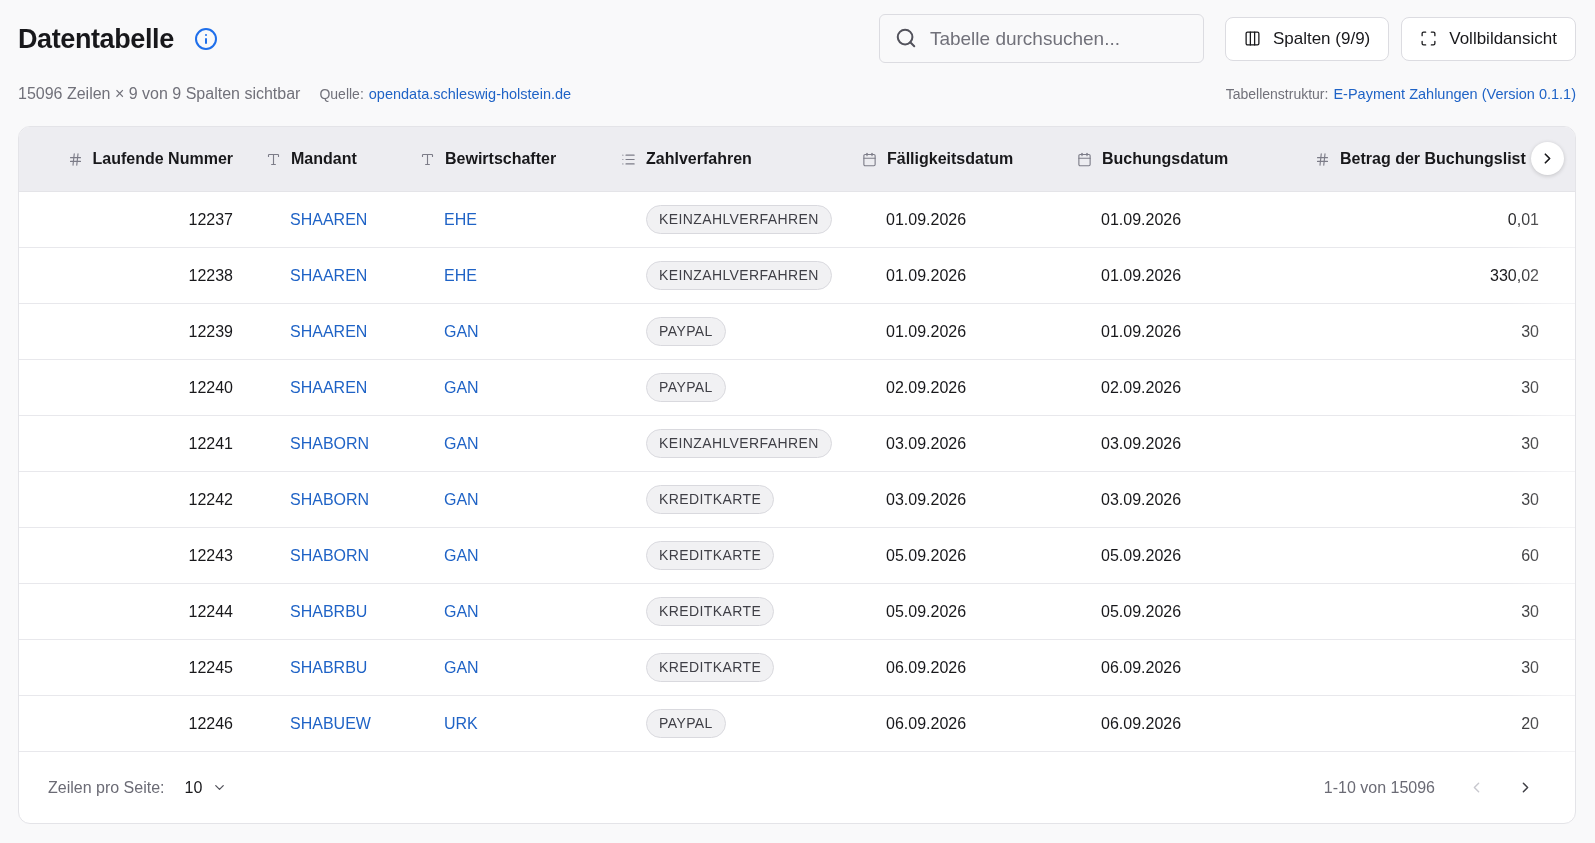  What do you see at coordinates (1514, 275) in the screenshot?
I see `table-cell-text: 330,02` at bounding box center [1514, 275].